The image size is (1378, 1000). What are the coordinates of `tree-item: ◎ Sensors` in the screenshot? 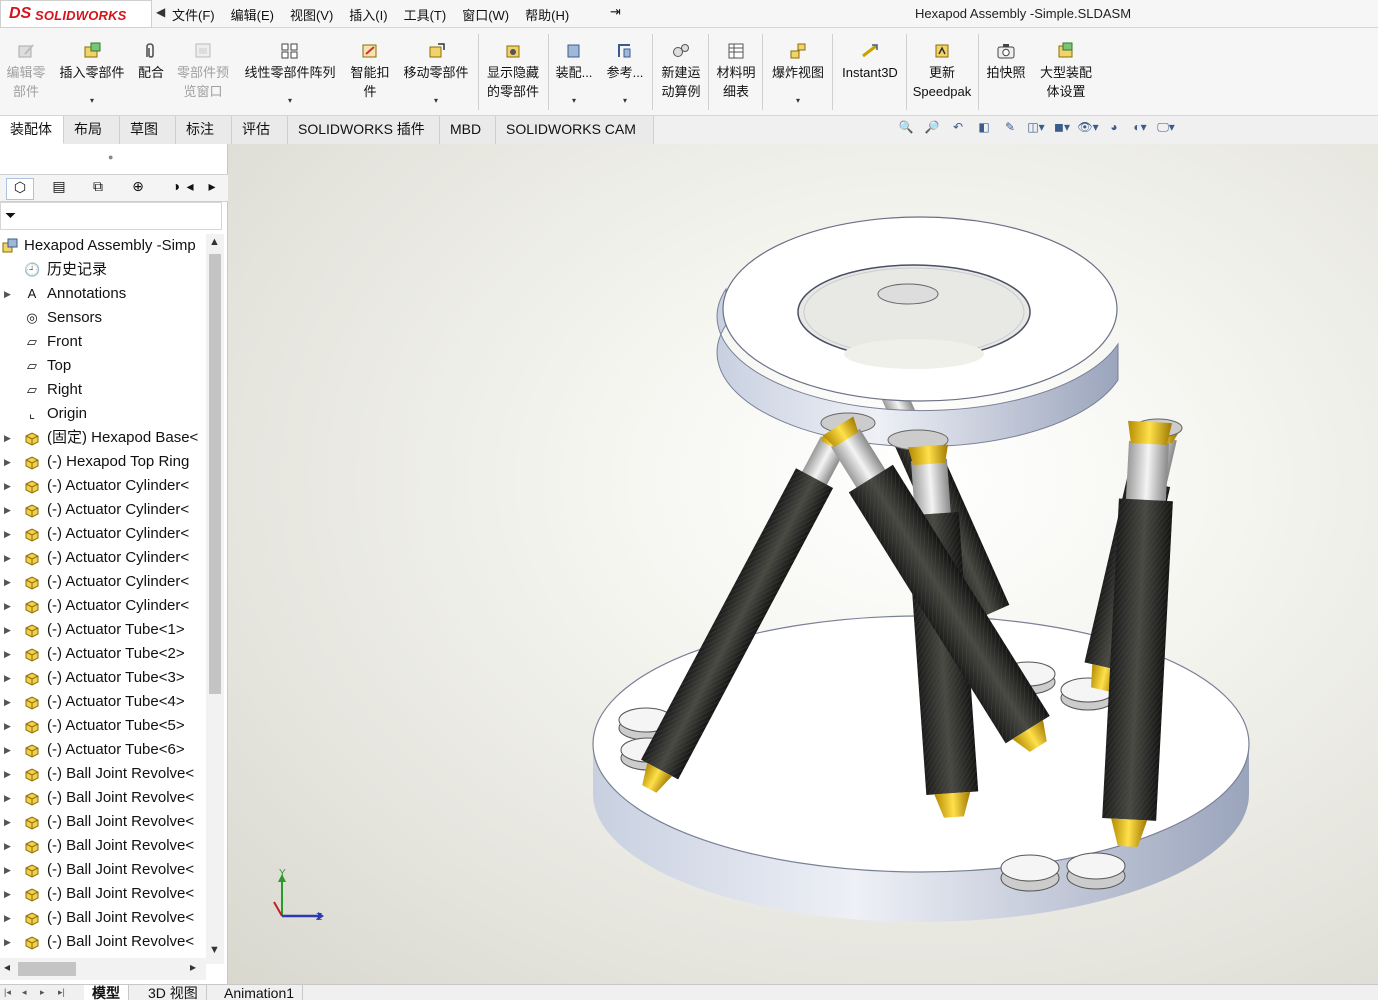 It's located at (103, 318).